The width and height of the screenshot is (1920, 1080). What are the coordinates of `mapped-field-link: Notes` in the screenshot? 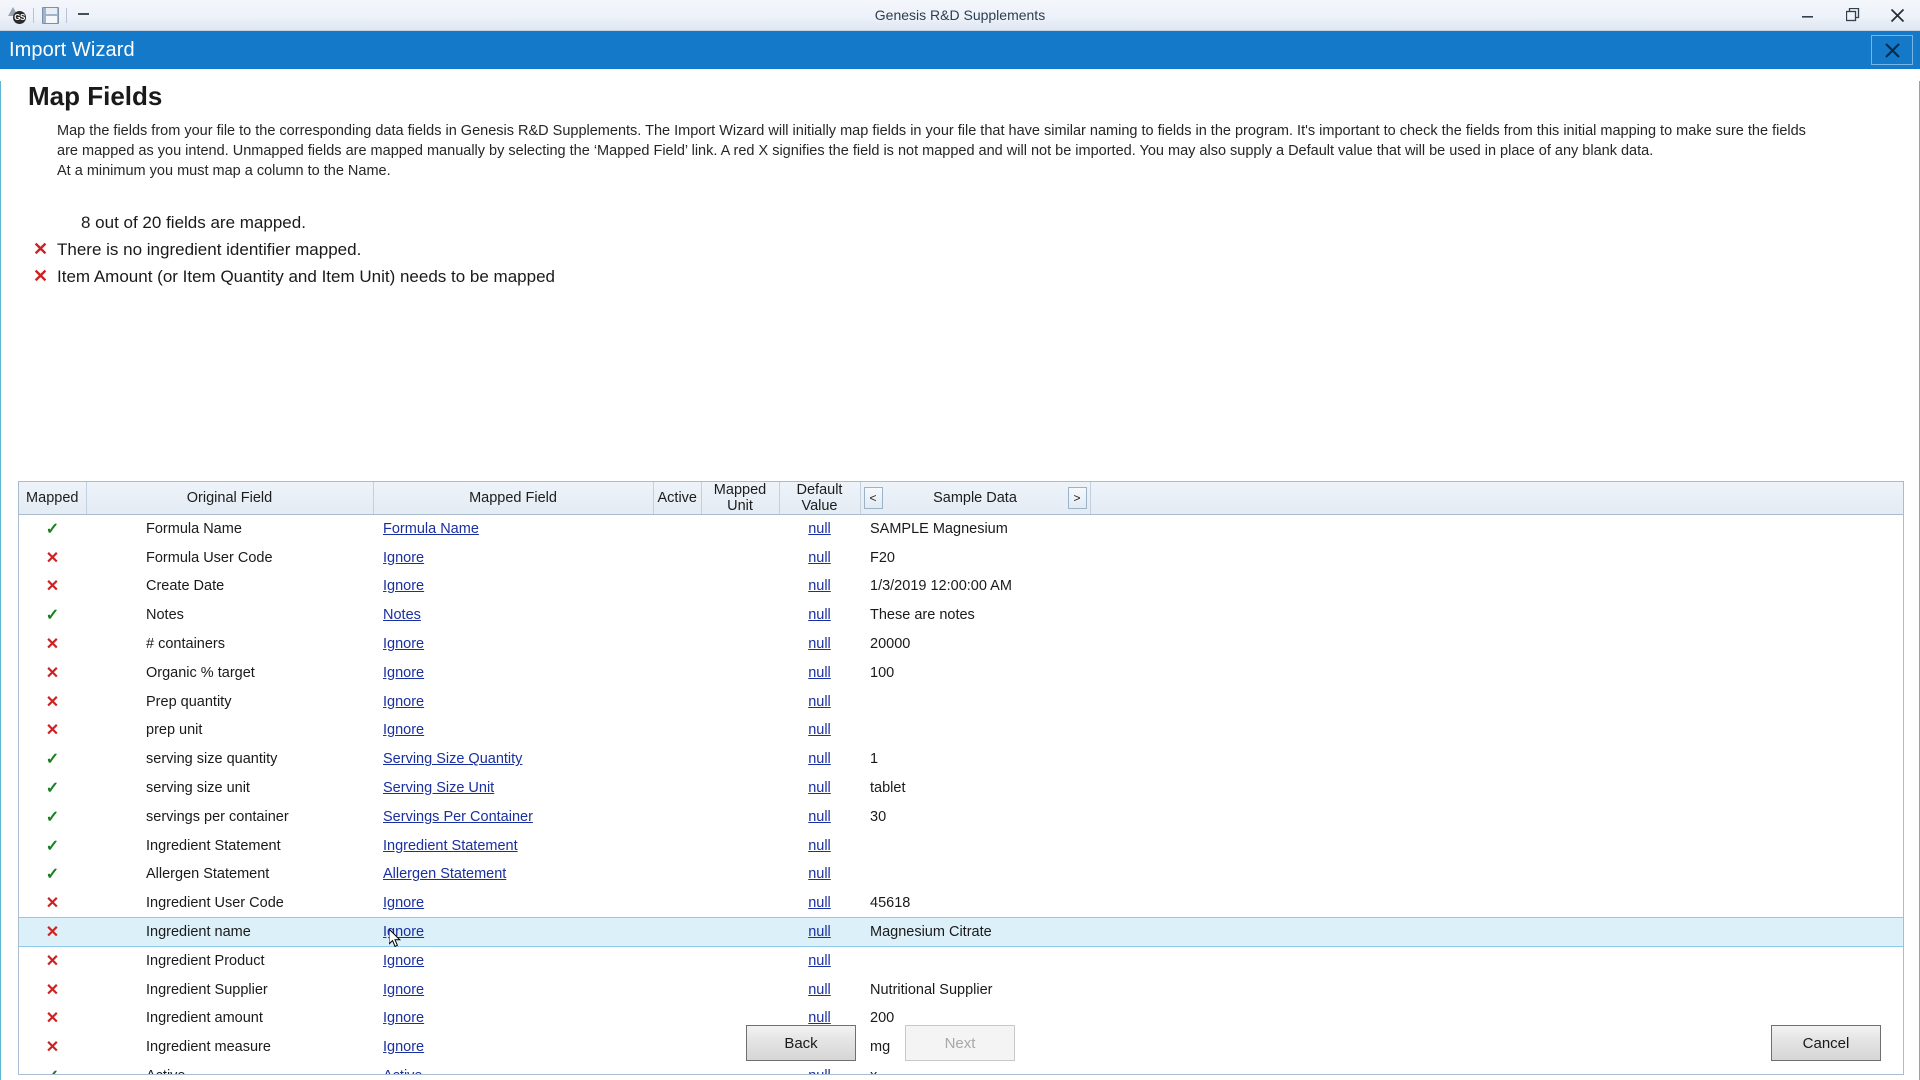 It's located at (402, 615).